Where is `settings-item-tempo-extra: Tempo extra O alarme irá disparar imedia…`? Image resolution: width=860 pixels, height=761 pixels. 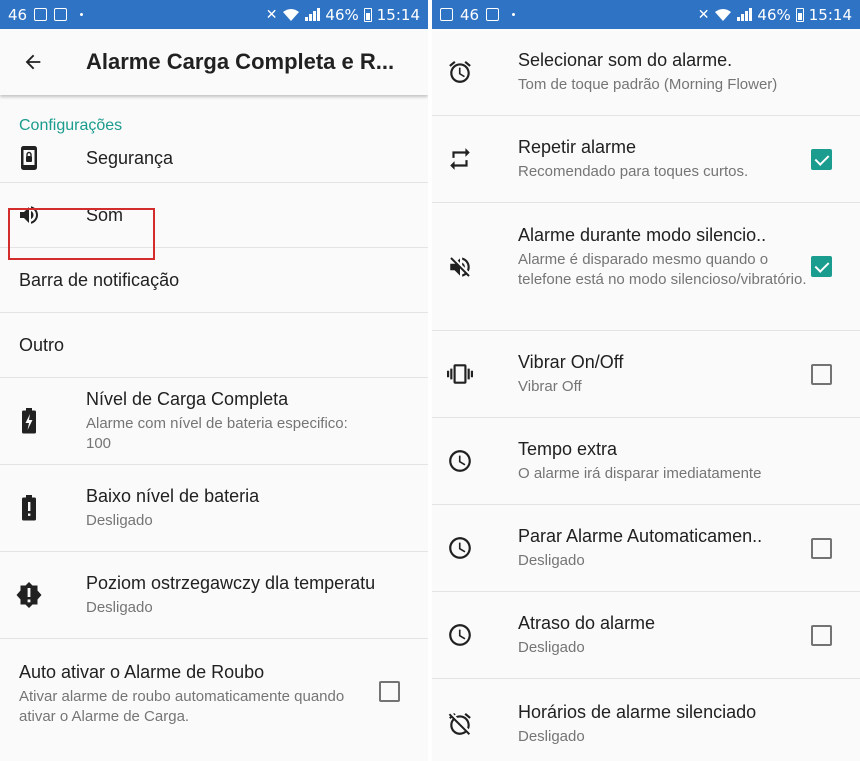
settings-item-tempo-extra: Tempo extra O alarme irá disparar imedia… is located at coordinates (646, 461).